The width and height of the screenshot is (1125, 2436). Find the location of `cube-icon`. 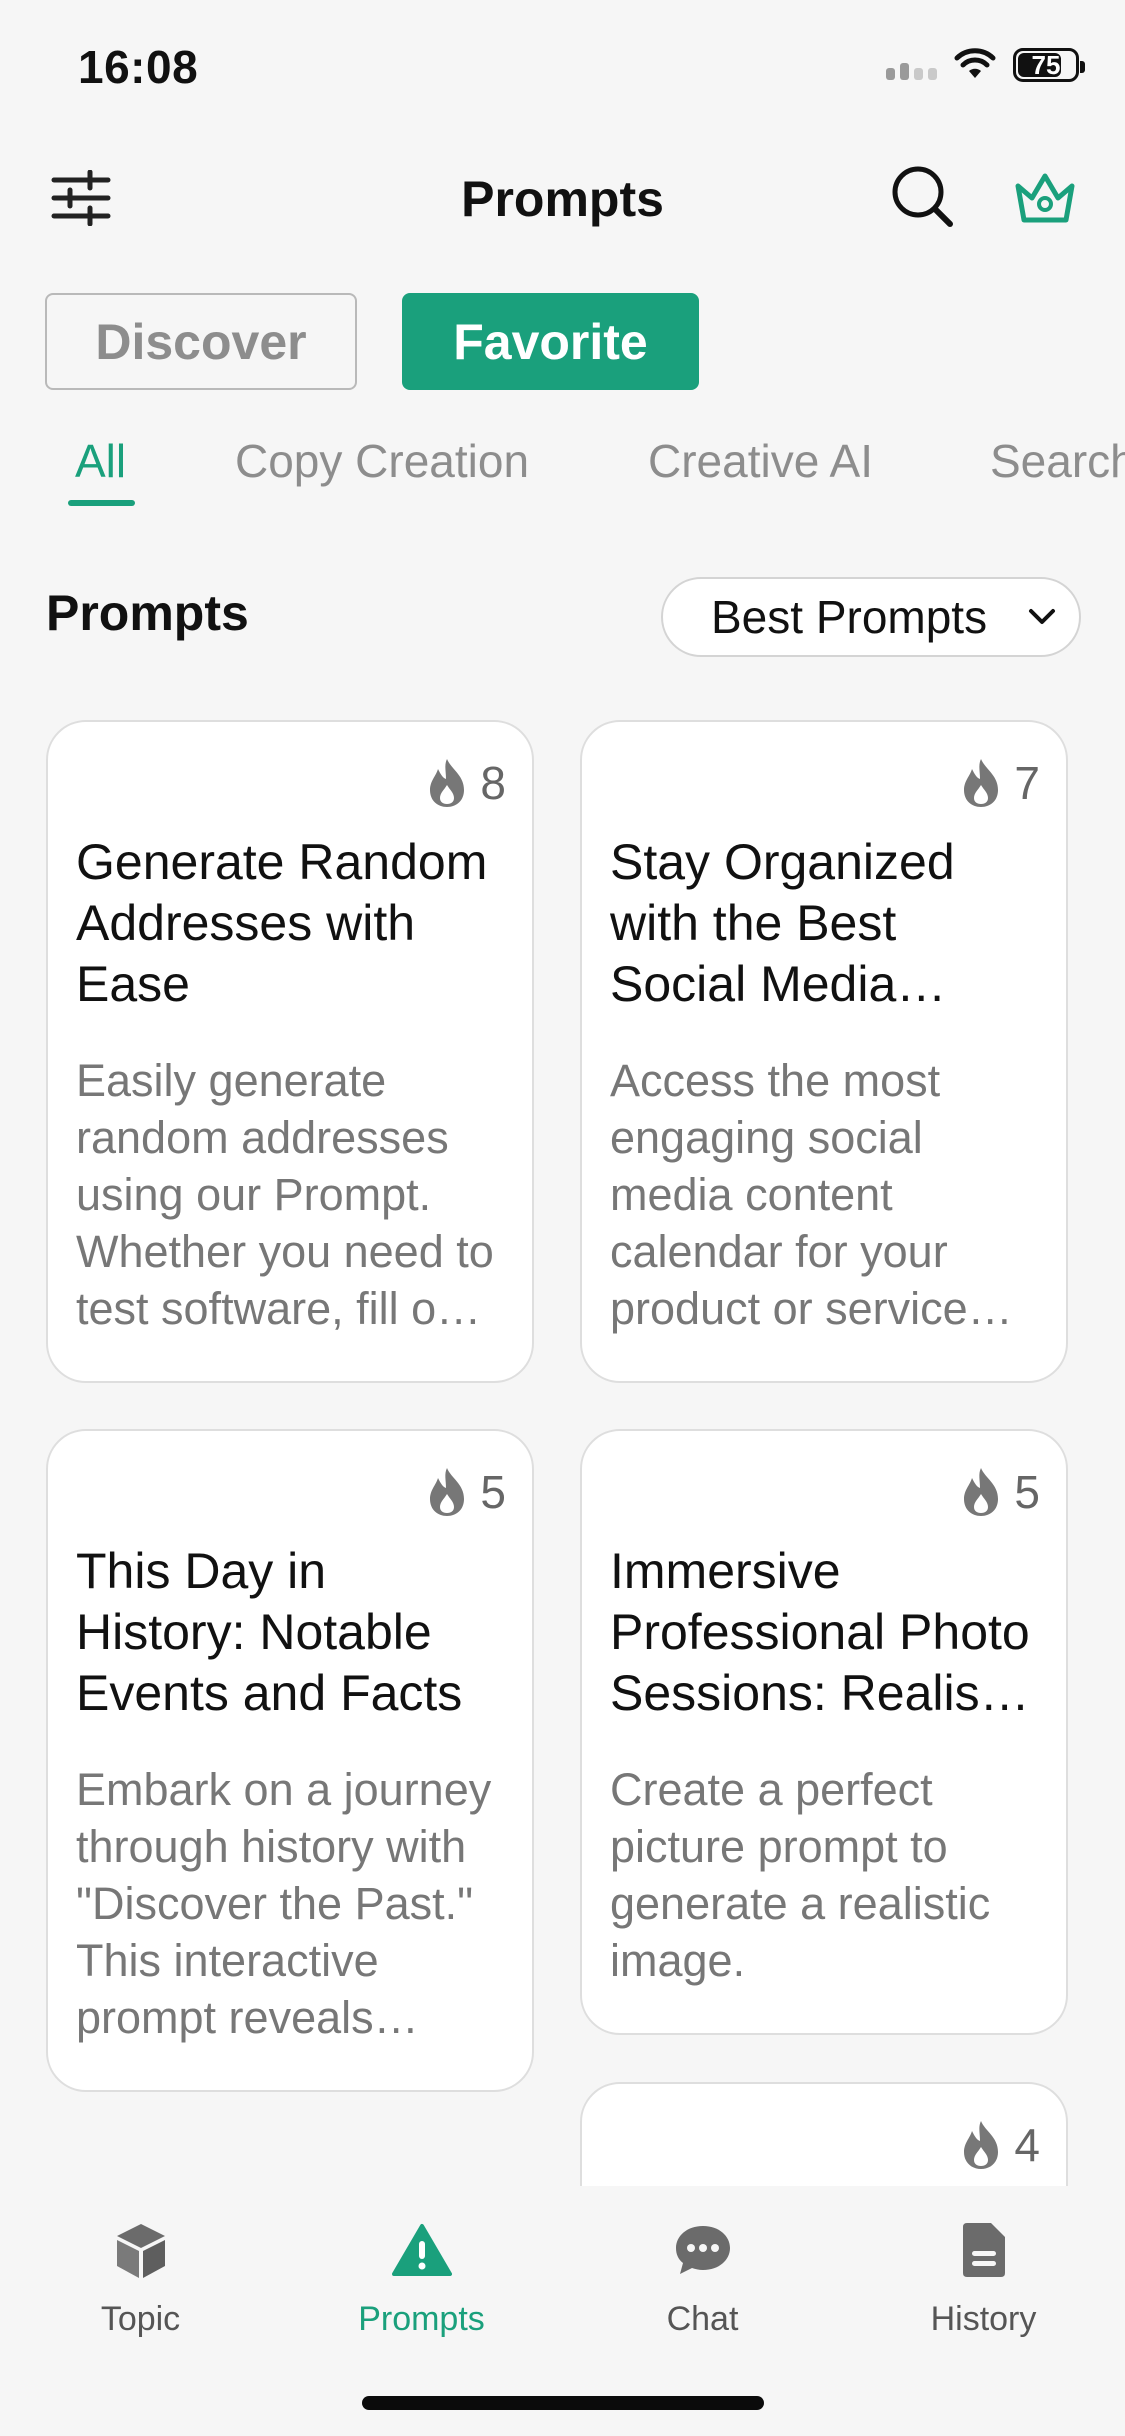

cube-icon is located at coordinates (140, 2251).